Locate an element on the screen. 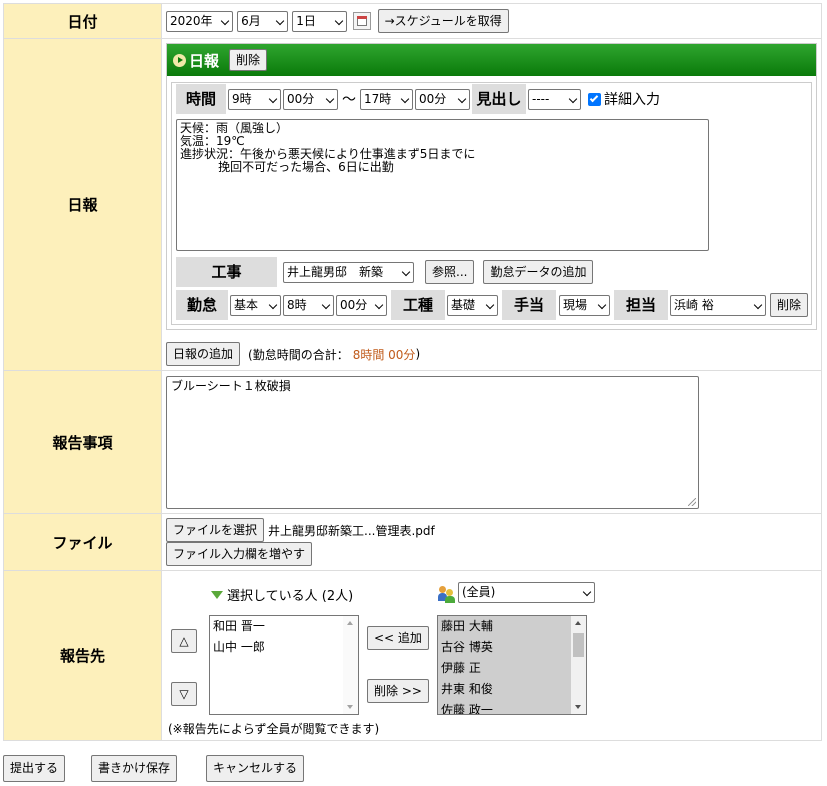 The width and height of the screenshot is (827, 786). person-label: 担当 is located at coordinates (641, 305).